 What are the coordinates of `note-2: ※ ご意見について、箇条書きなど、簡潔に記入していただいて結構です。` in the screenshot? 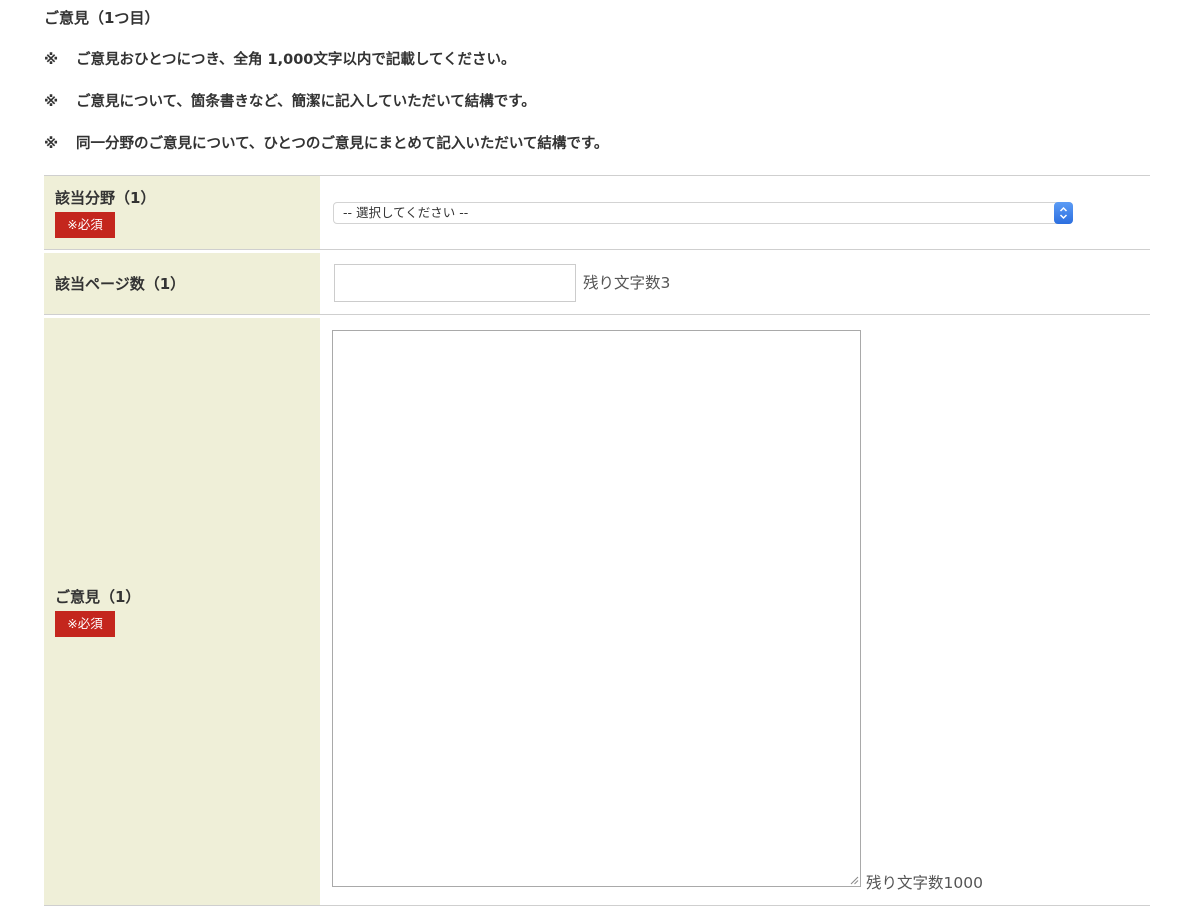 It's located at (290, 102).